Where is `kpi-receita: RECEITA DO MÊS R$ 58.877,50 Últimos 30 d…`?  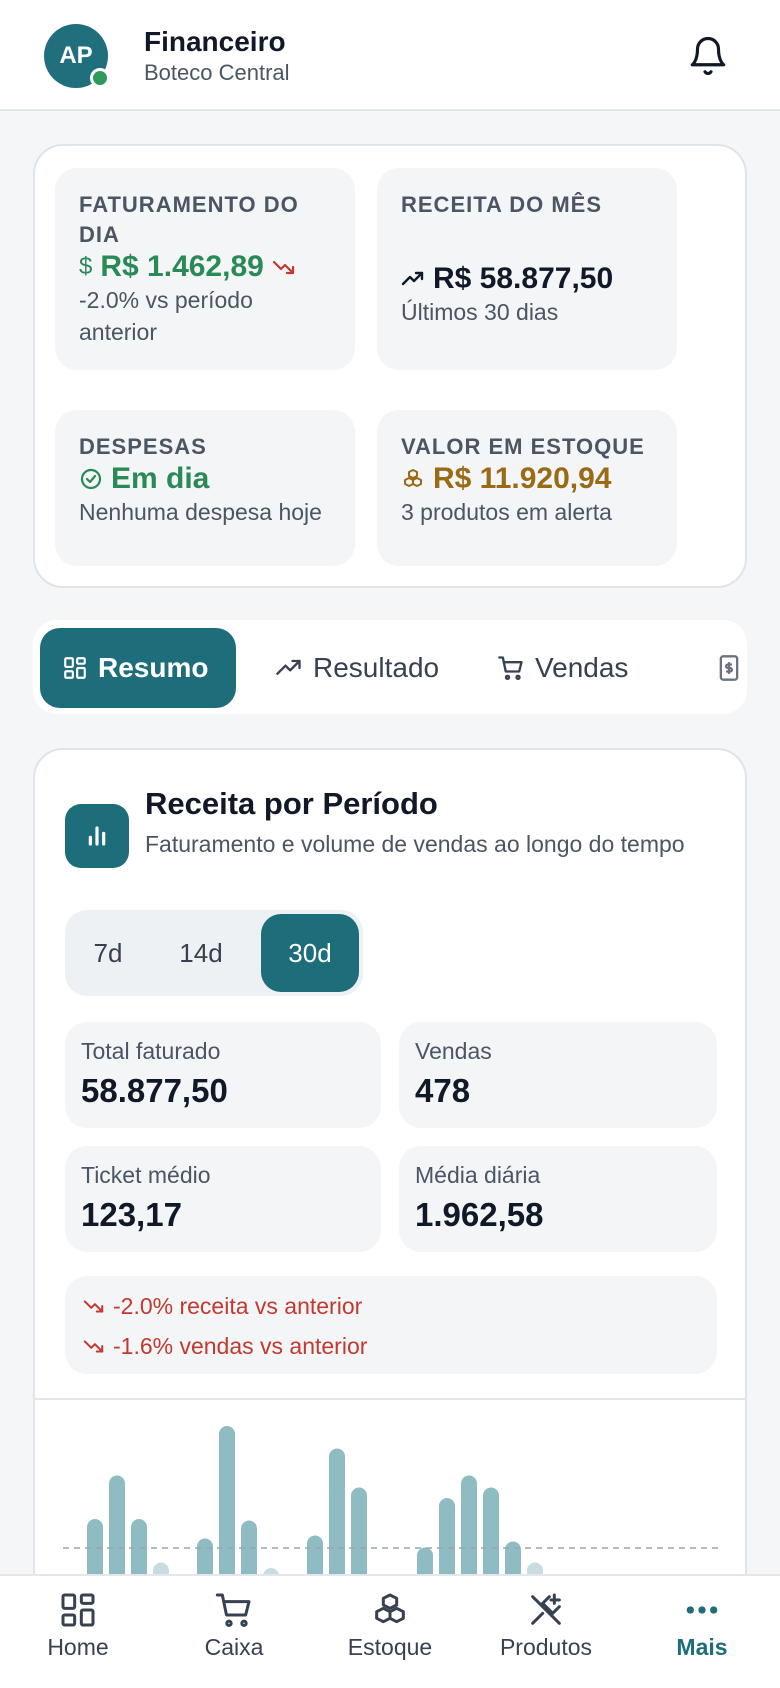
kpi-receita: RECEITA DO MÊS R$ 58.877,50 Últimos 30 d… is located at coordinates (527, 269).